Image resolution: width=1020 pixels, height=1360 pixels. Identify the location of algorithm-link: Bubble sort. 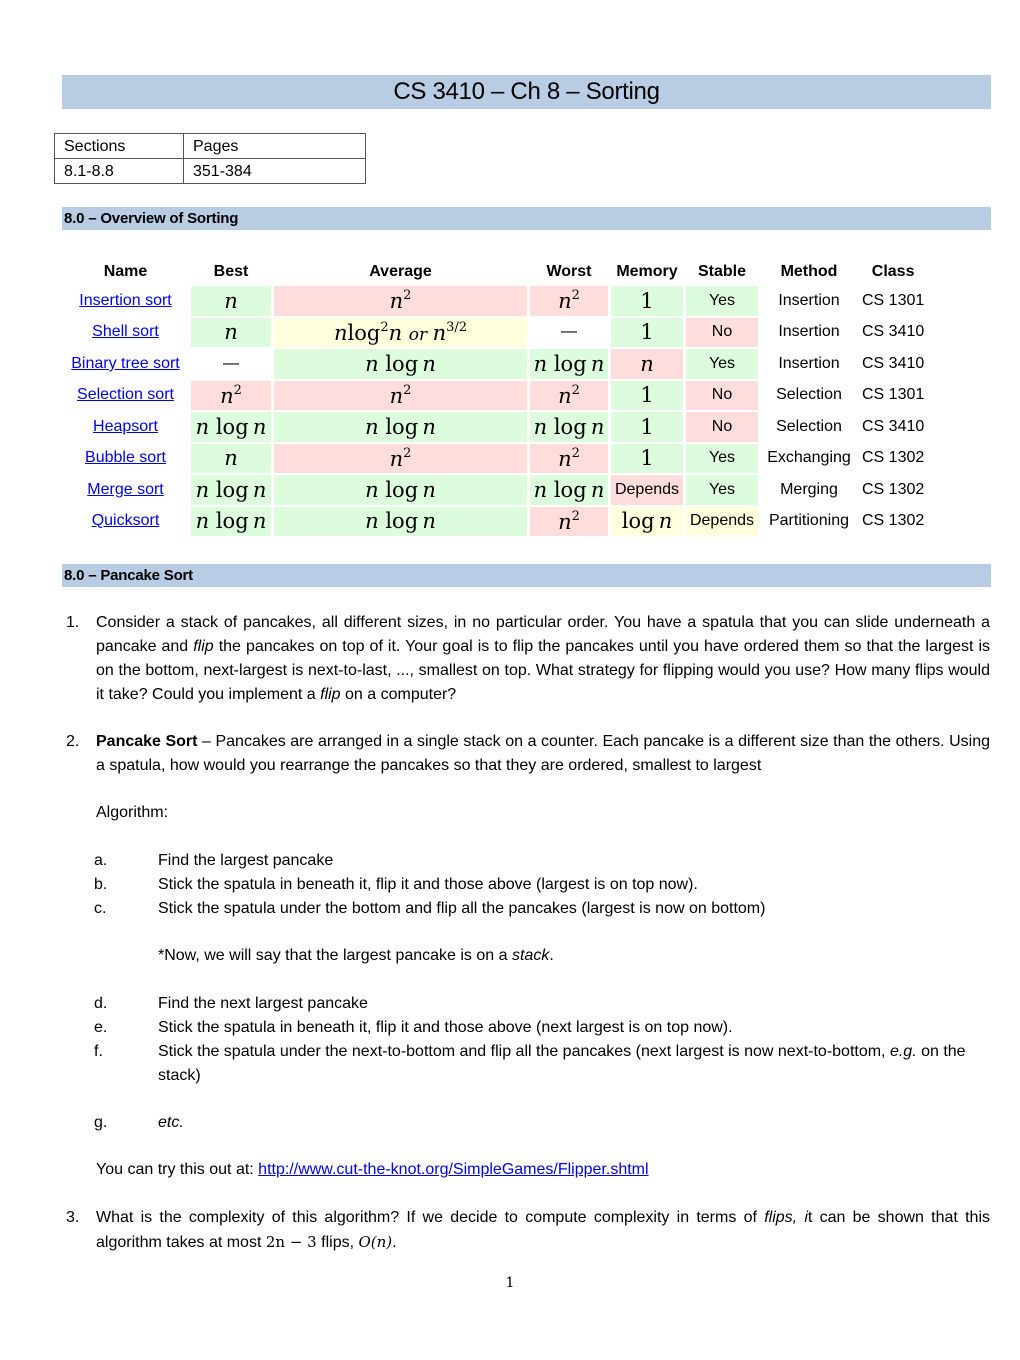
(125, 457).